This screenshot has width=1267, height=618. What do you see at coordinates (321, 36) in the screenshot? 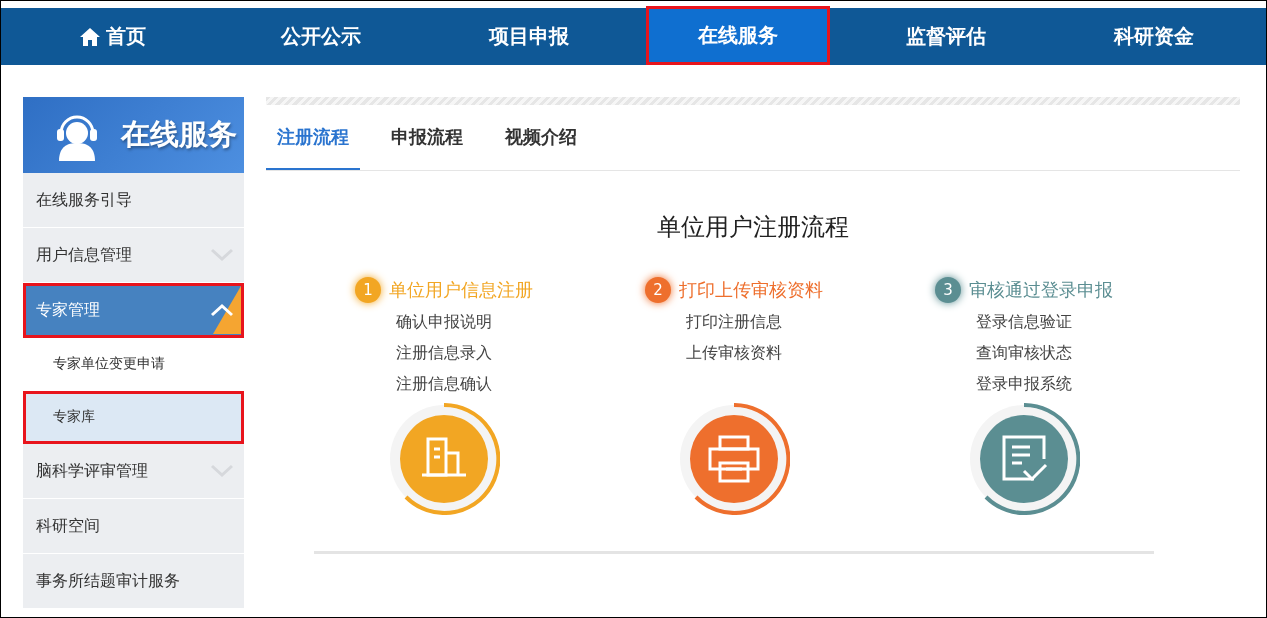
I see `nav-link: 公开公示` at bounding box center [321, 36].